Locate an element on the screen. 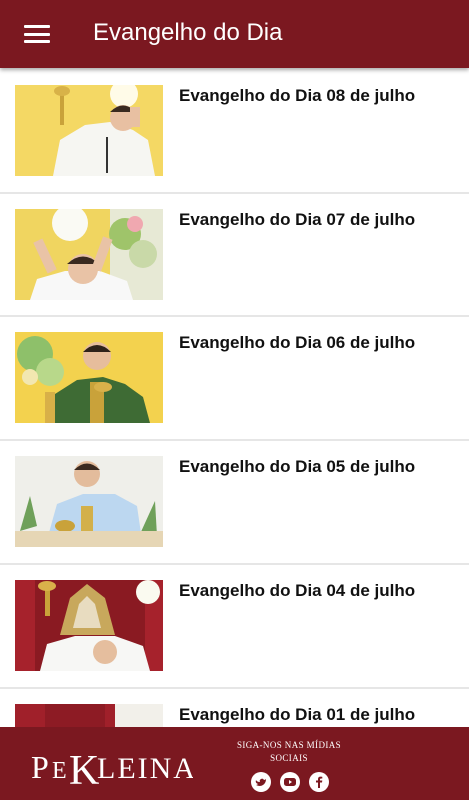  menu-icon is located at coordinates (37, 34).